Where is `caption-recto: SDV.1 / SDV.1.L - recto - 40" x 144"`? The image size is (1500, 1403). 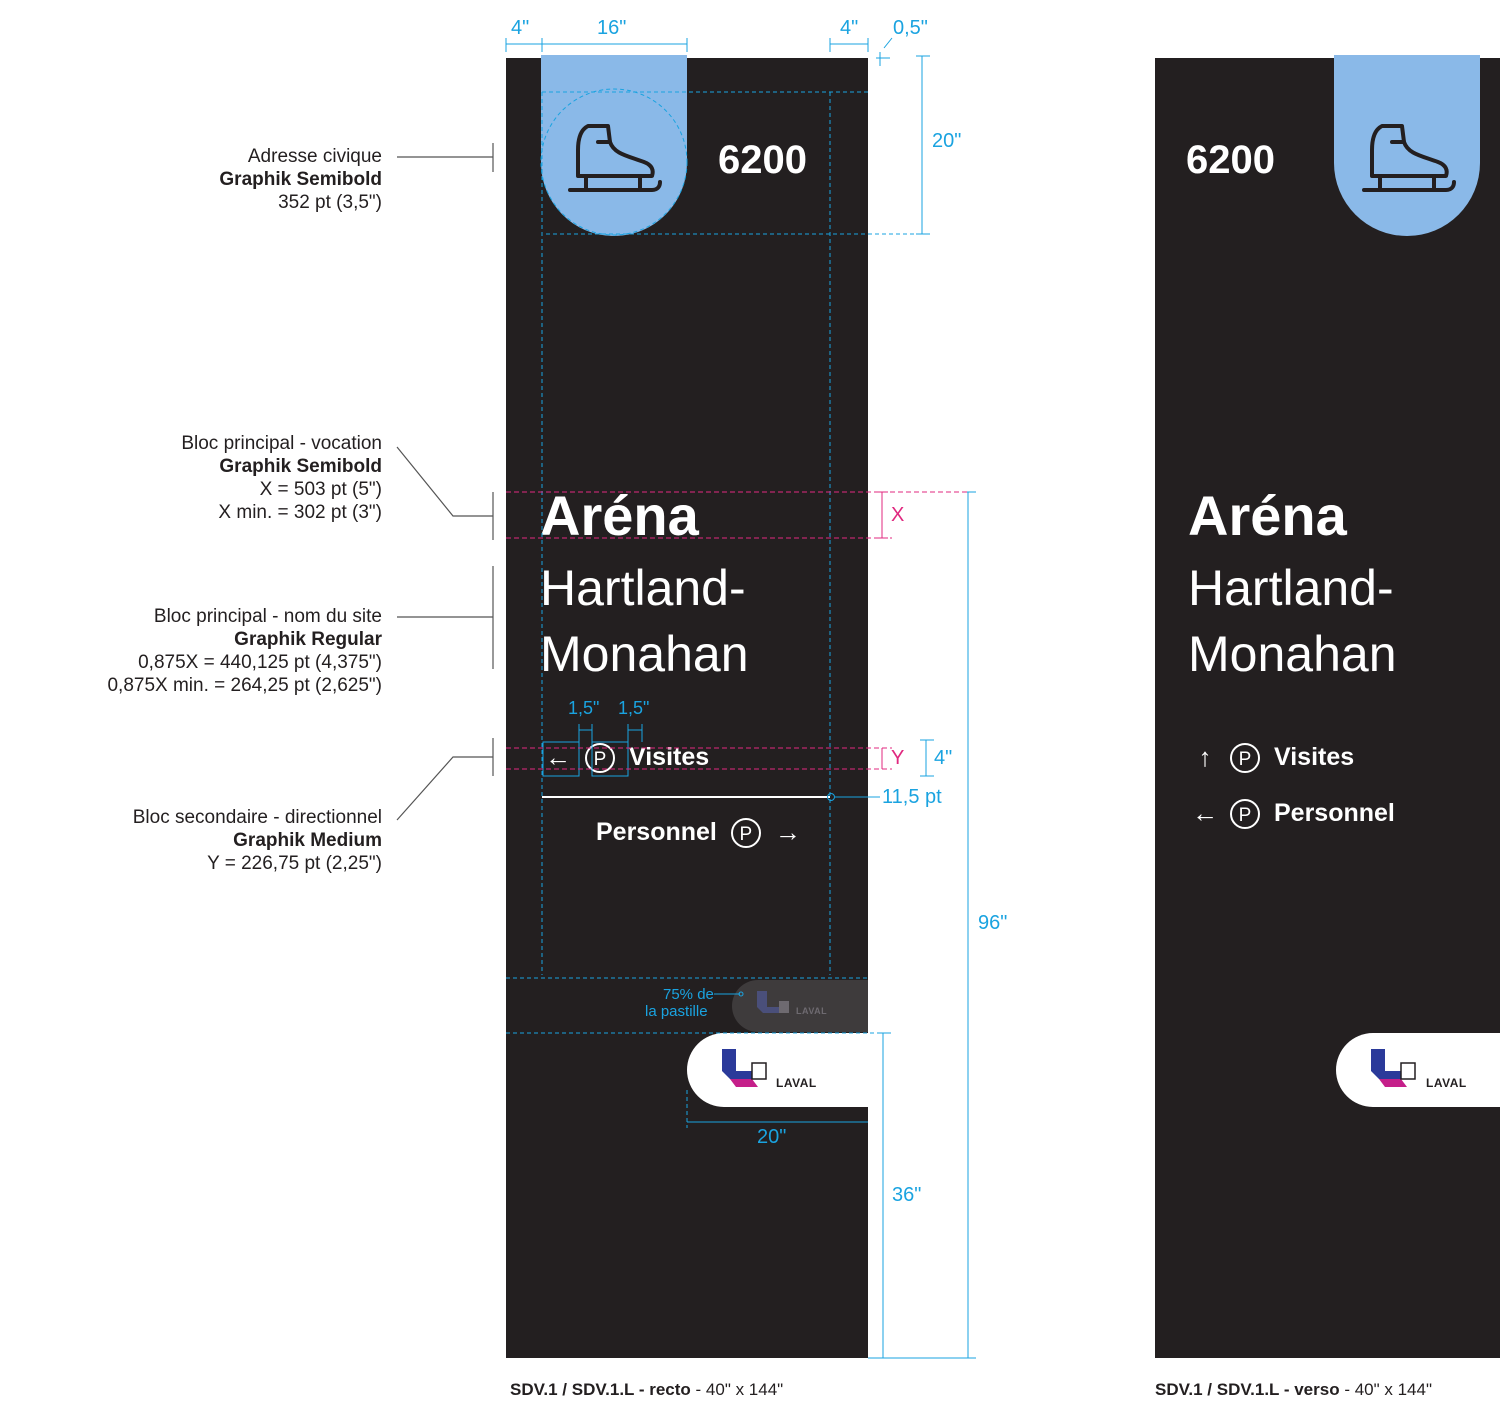
caption-recto: SDV.1 / SDV.1.L - recto - 40" x 144" is located at coordinates (646, 1390).